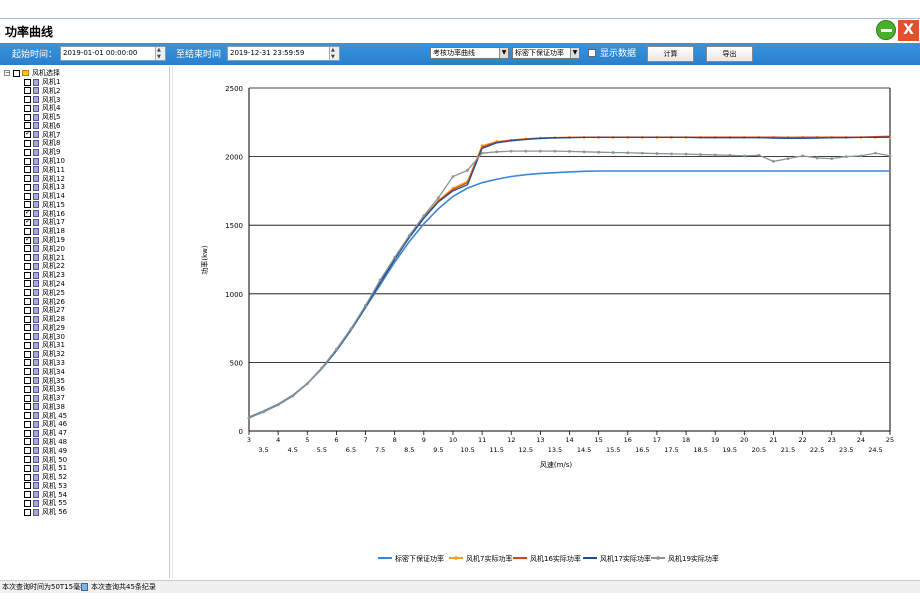 The width and height of the screenshot is (920, 610). Describe the element at coordinates (44, 407) in the screenshot. I see `tree-item: 风机38` at that location.